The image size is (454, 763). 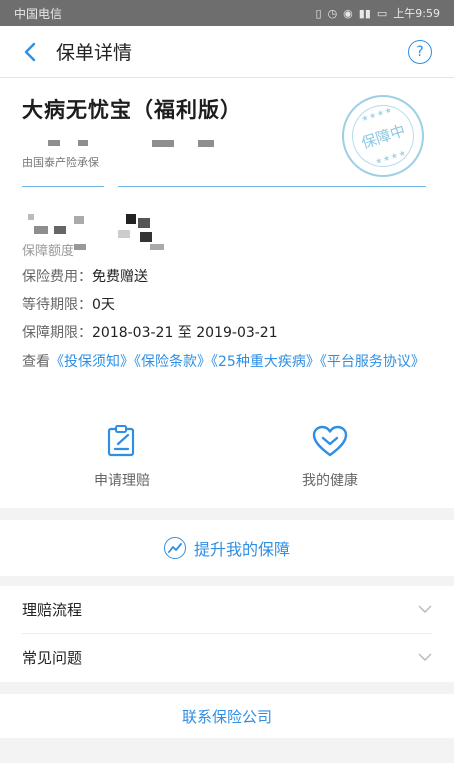 I want to click on contact-label: 联系保险公司, so click(x=226, y=716).